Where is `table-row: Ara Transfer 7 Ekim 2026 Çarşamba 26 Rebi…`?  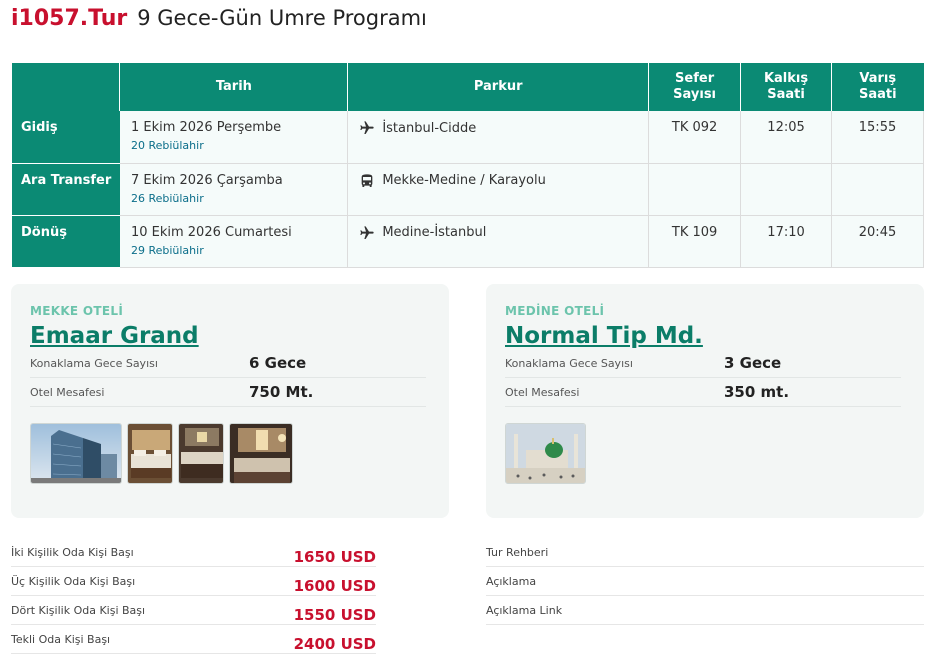
table-row: Ara Transfer 7 Ekim 2026 Çarşamba 26 Rebi… is located at coordinates (468, 189).